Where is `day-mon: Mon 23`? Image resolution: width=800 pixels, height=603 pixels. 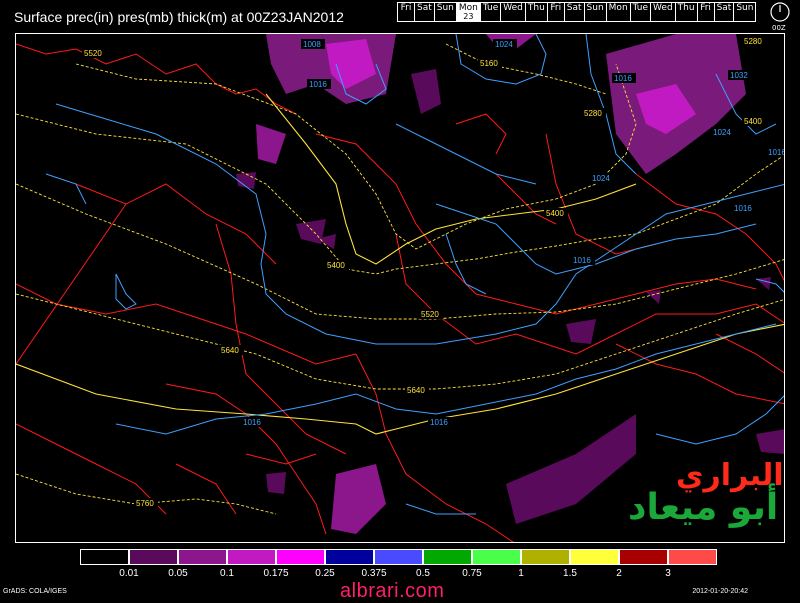 day-mon: Mon 23 is located at coordinates (467, 12).